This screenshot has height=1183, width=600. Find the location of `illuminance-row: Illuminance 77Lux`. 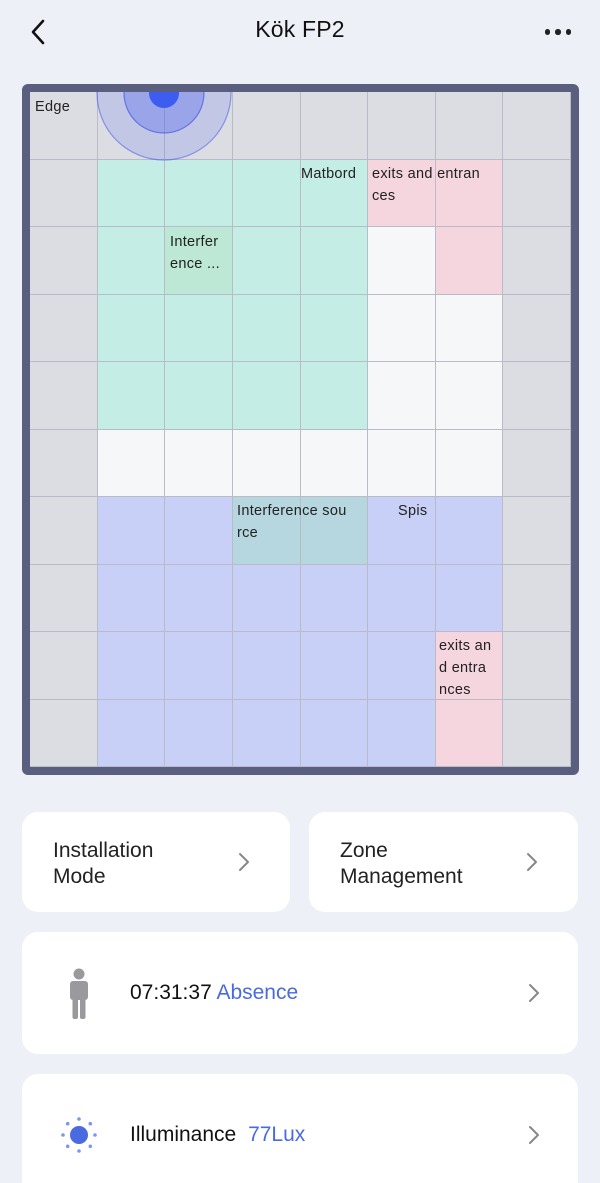

illuminance-row: Illuminance 77Lux is located at coordinates (300, 1128).